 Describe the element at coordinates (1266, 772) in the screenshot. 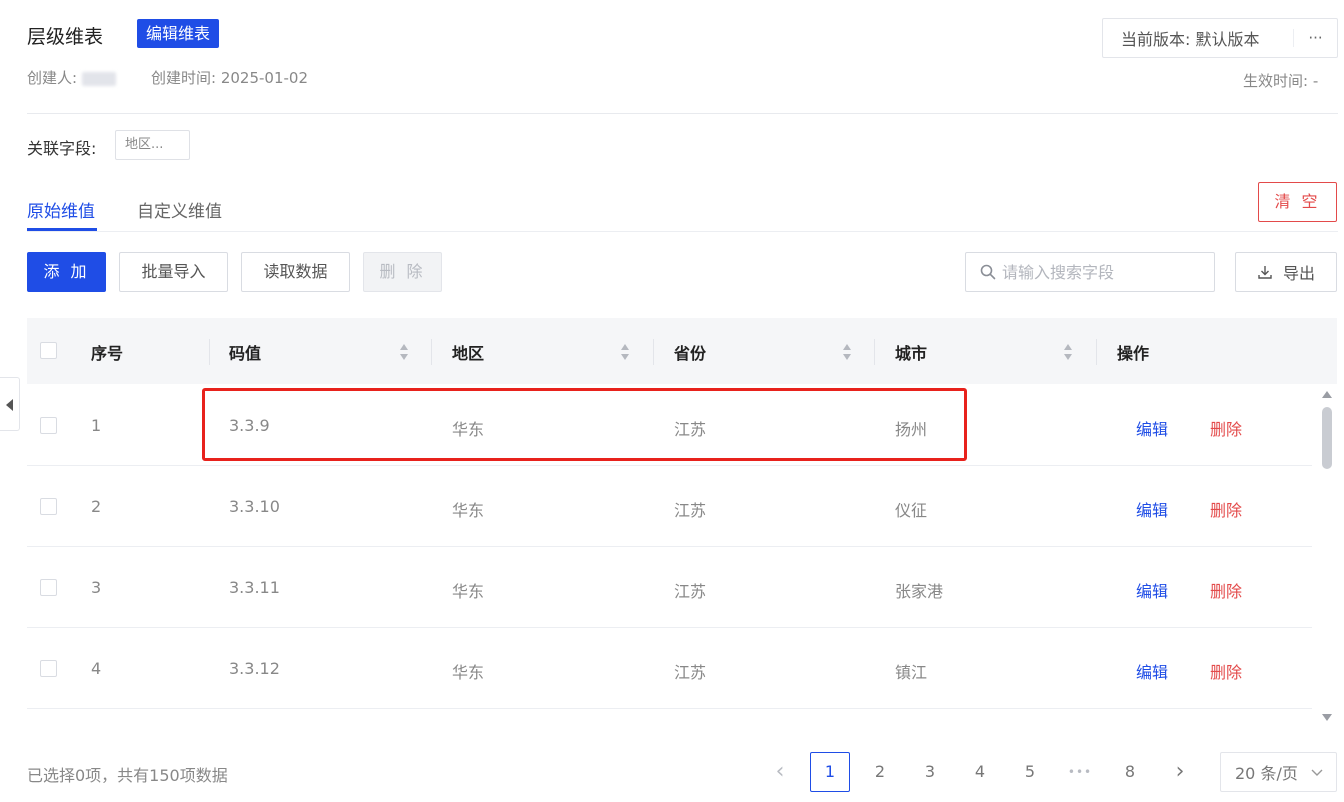

I see `page-size-value: 20 条/页` at that location.